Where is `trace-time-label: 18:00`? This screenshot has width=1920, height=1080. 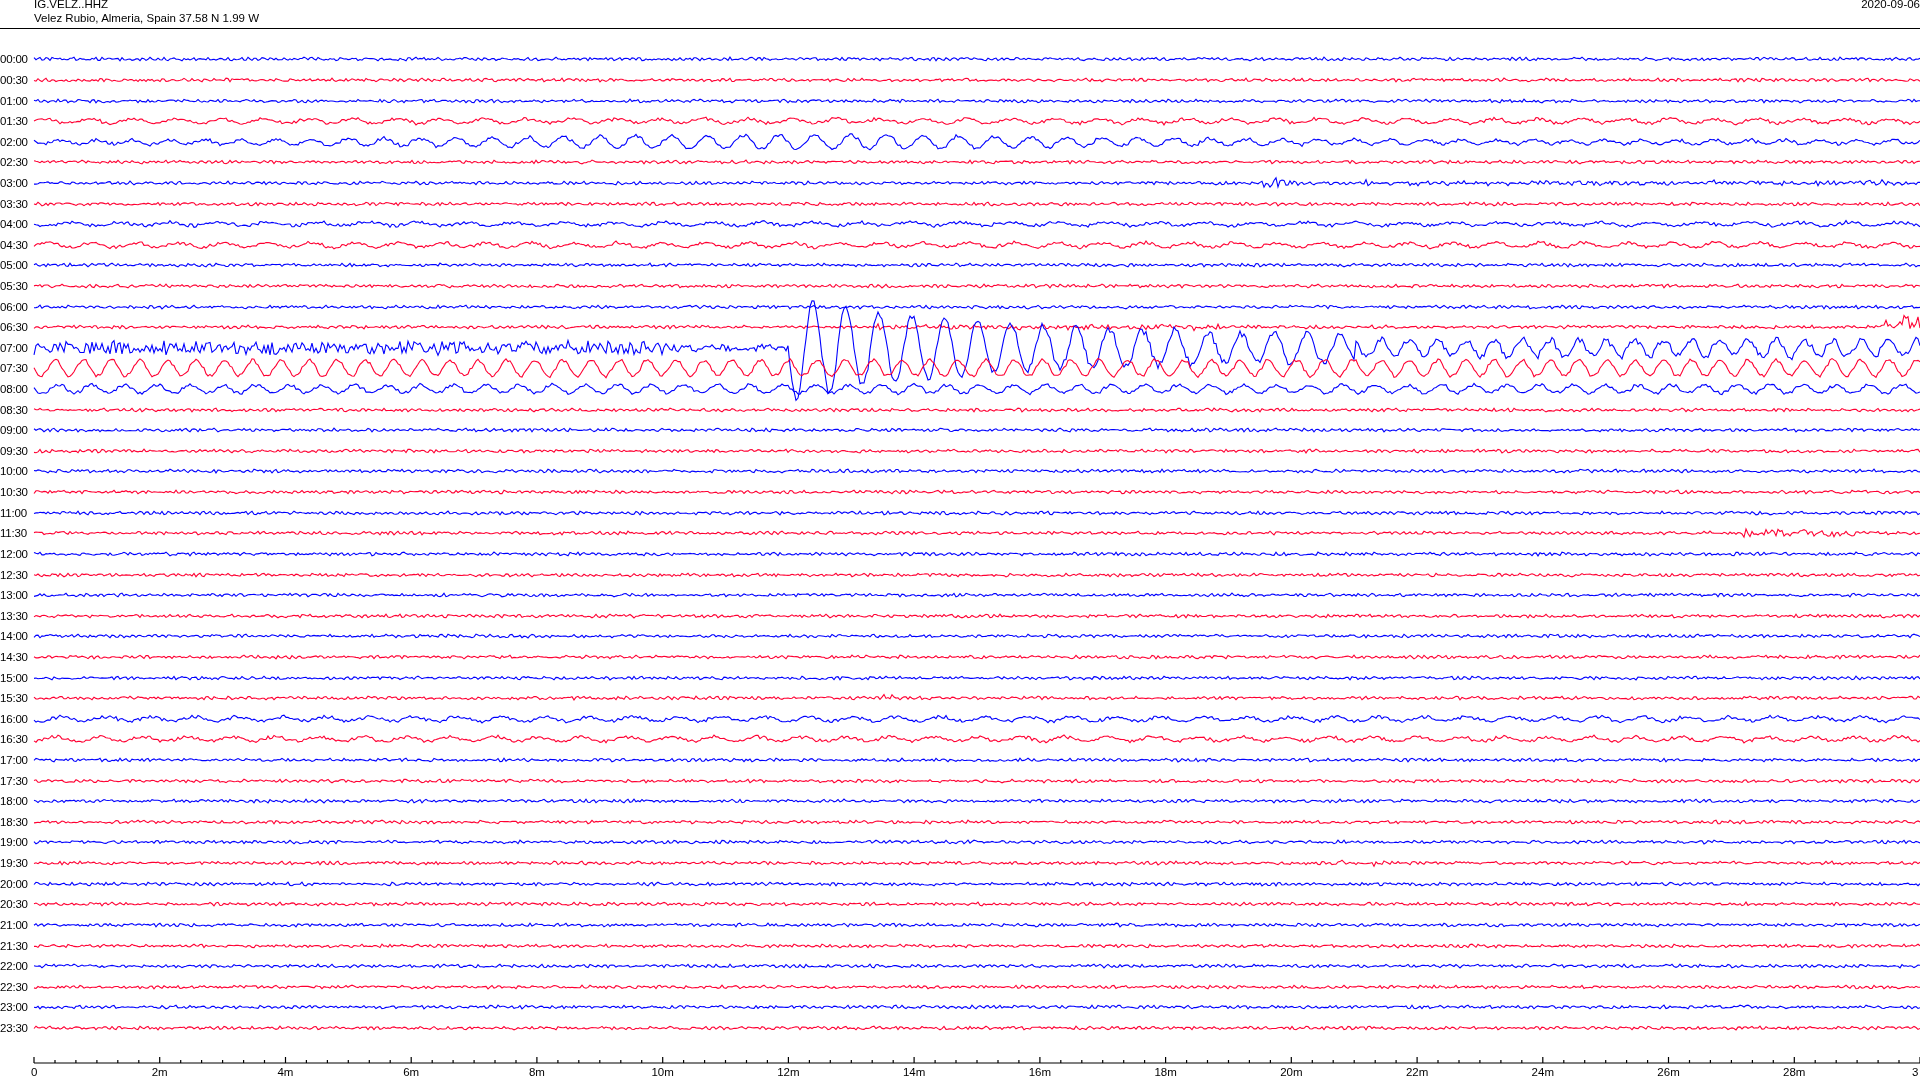 trace-time-label: 18:00 is located at coordinates (14, 801).